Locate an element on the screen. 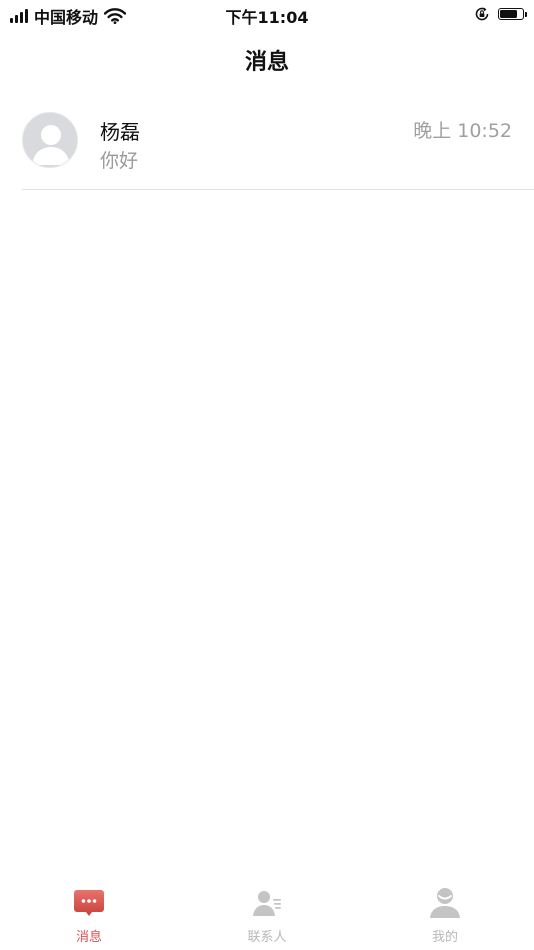  default-avatar-icon is located at coordinates (50, 140).